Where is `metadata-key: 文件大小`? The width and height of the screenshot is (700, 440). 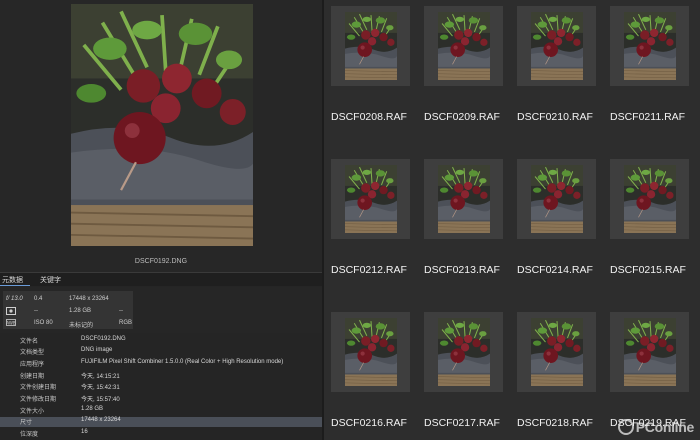
metadata-key: 文件大小 is located at coordinates (32, 412).